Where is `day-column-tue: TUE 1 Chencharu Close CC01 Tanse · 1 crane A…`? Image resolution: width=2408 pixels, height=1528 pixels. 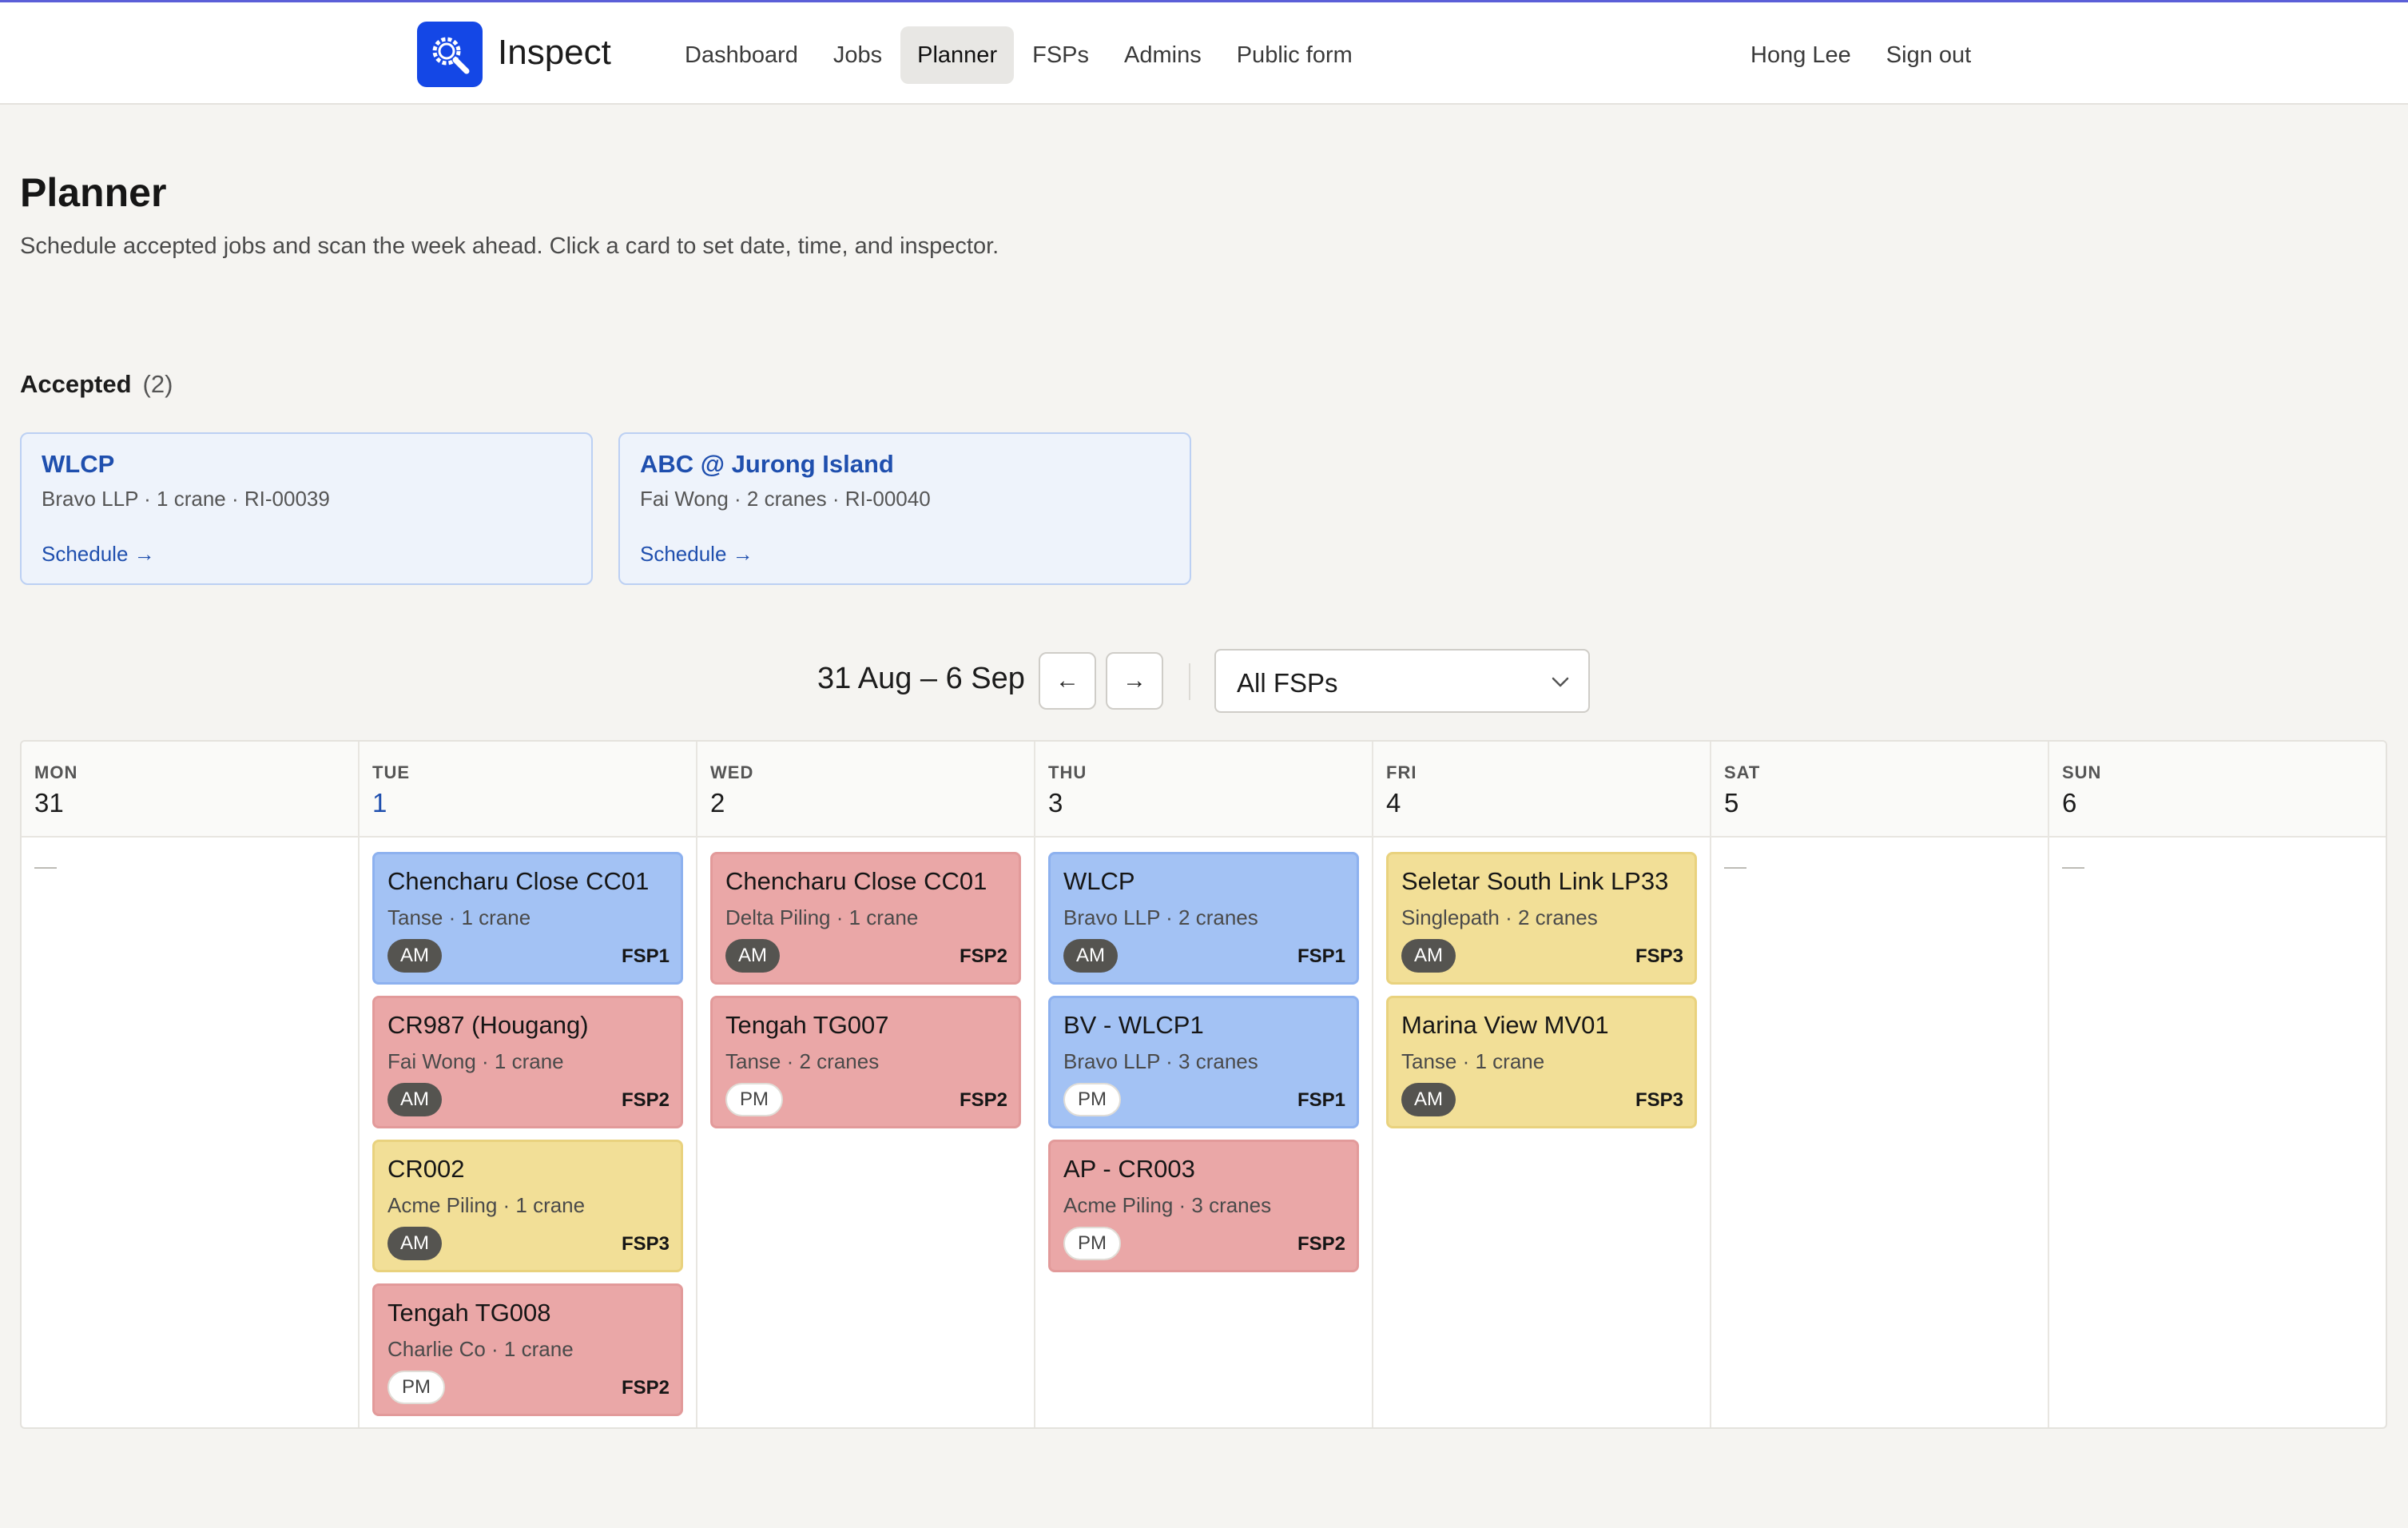 day-column-tue: TUE 1 Chencharu Close CC01 Tanse · 1 crane A… is located at coordinates (529, 1084).